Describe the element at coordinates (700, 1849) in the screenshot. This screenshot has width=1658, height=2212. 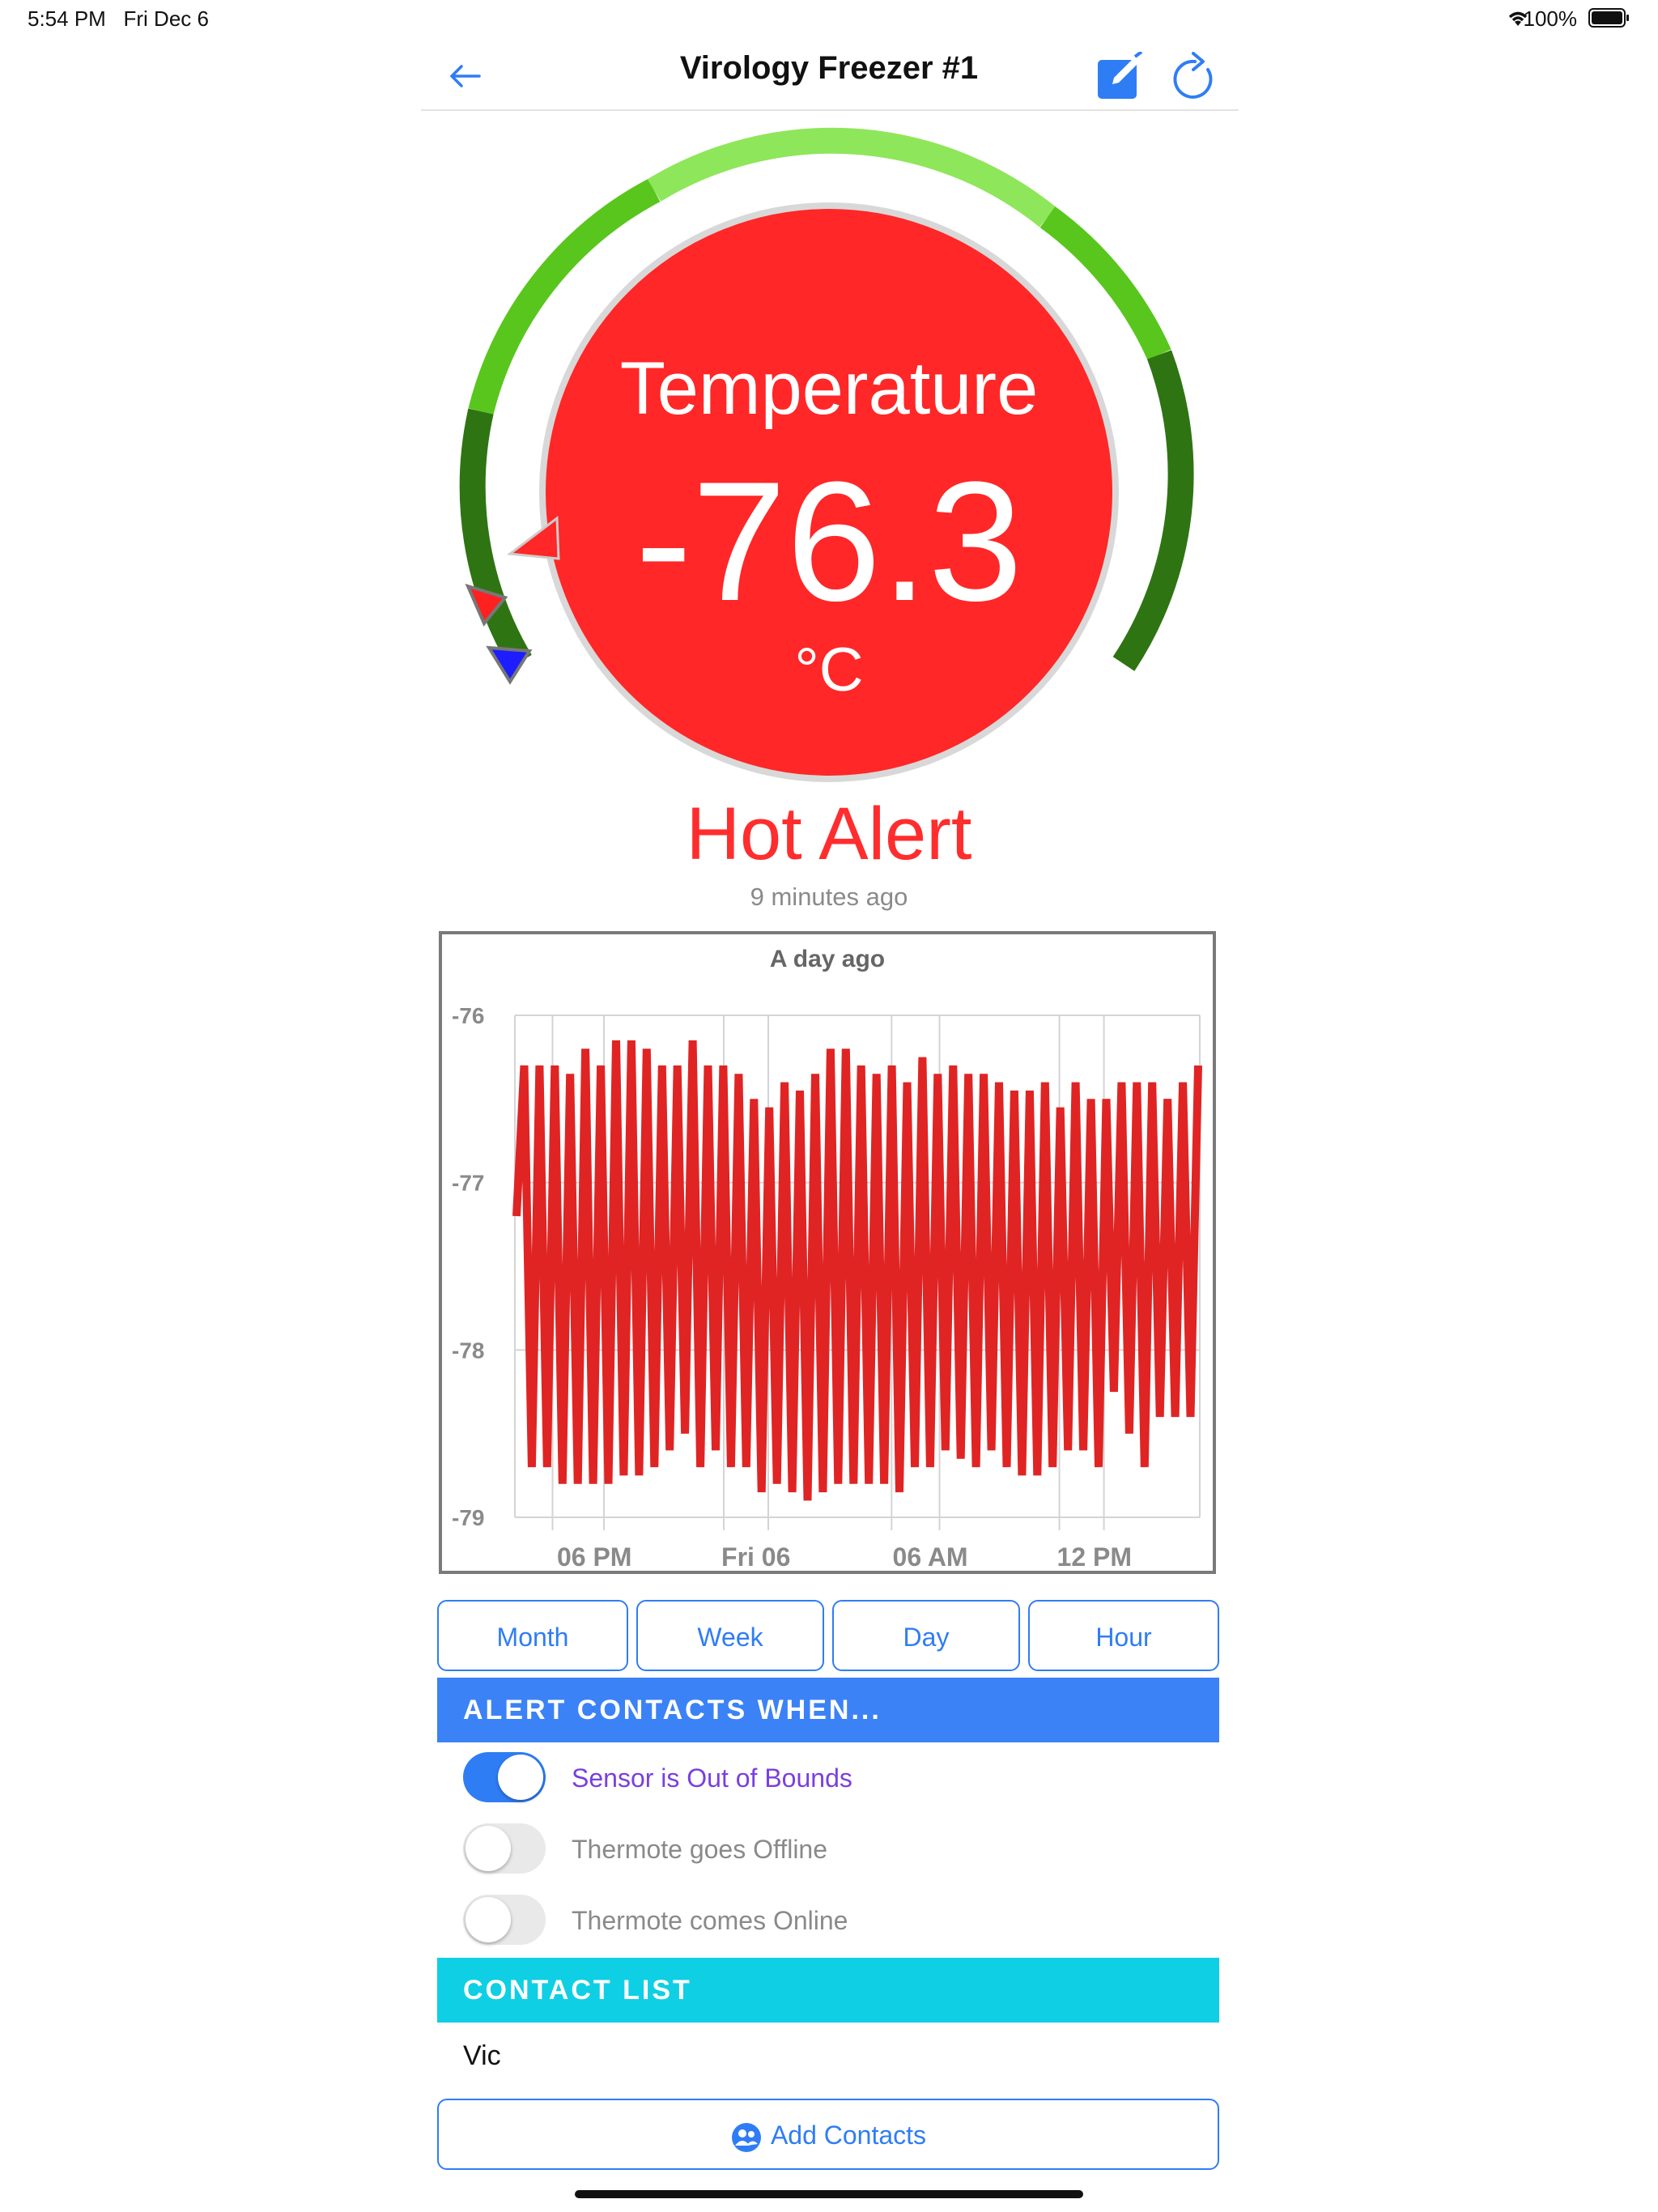
I see `toggle-label-offline: Thermote goes Offline` at that location.